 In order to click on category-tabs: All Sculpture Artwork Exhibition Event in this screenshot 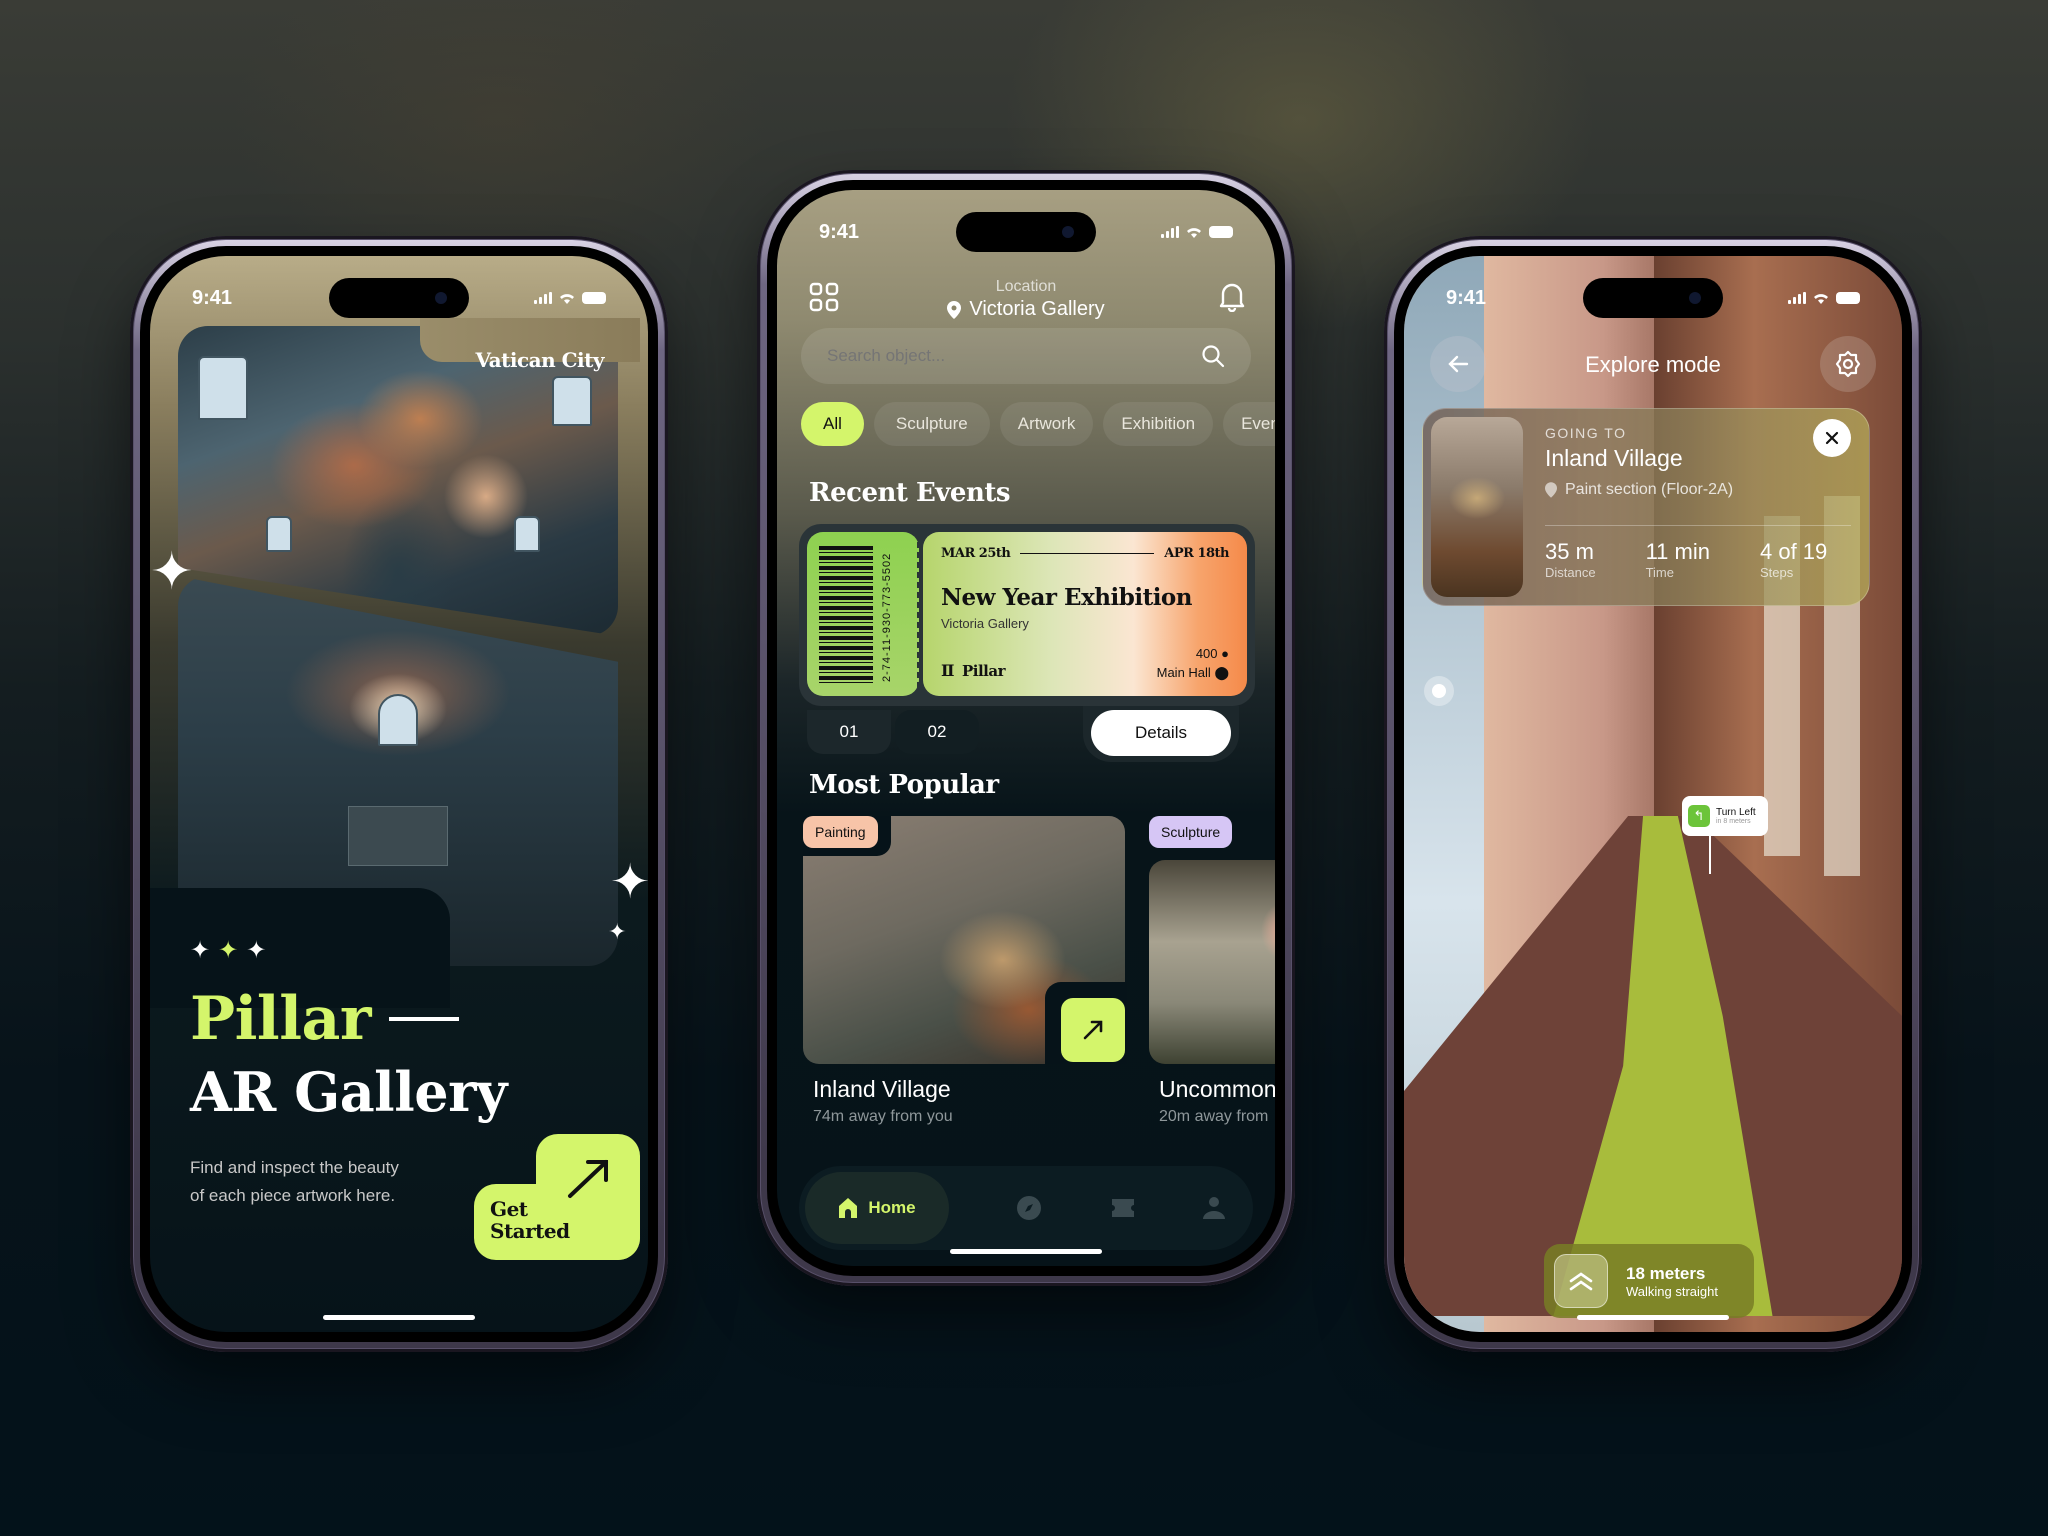, I will do `click(1038, 424)`.